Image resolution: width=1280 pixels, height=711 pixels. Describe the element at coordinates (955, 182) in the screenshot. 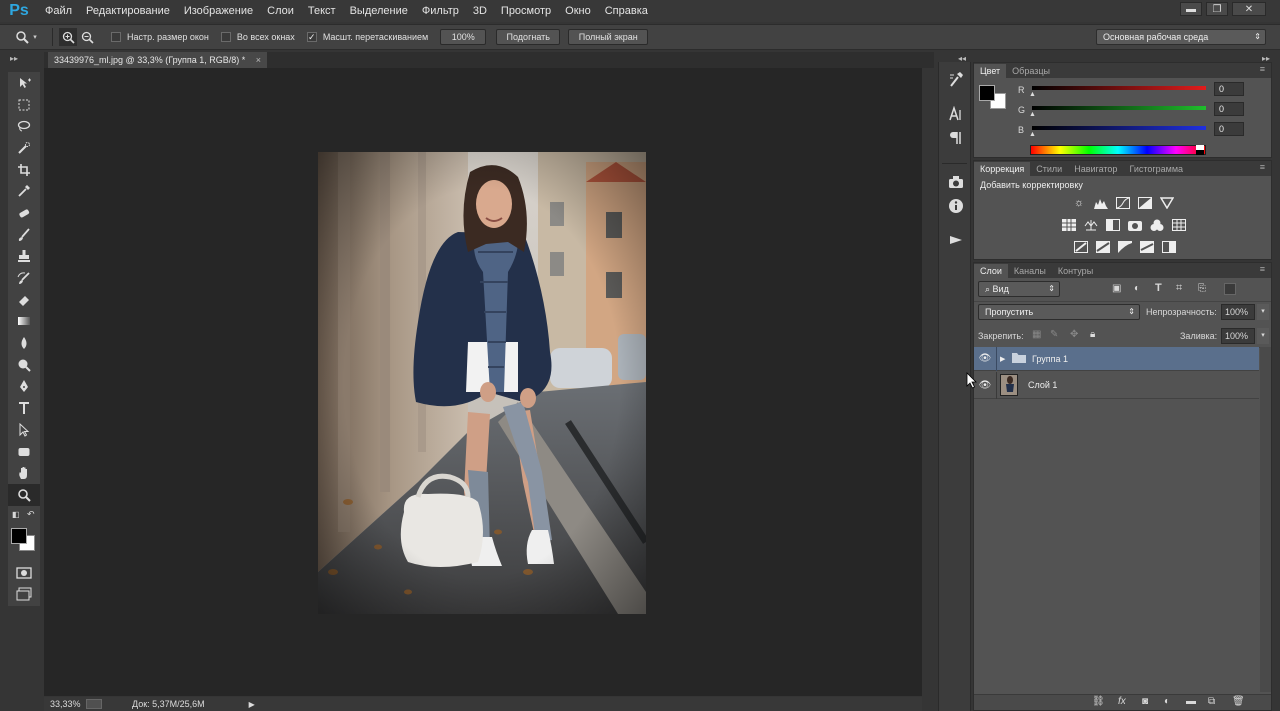

I see `layer-comps-icon` at that location.